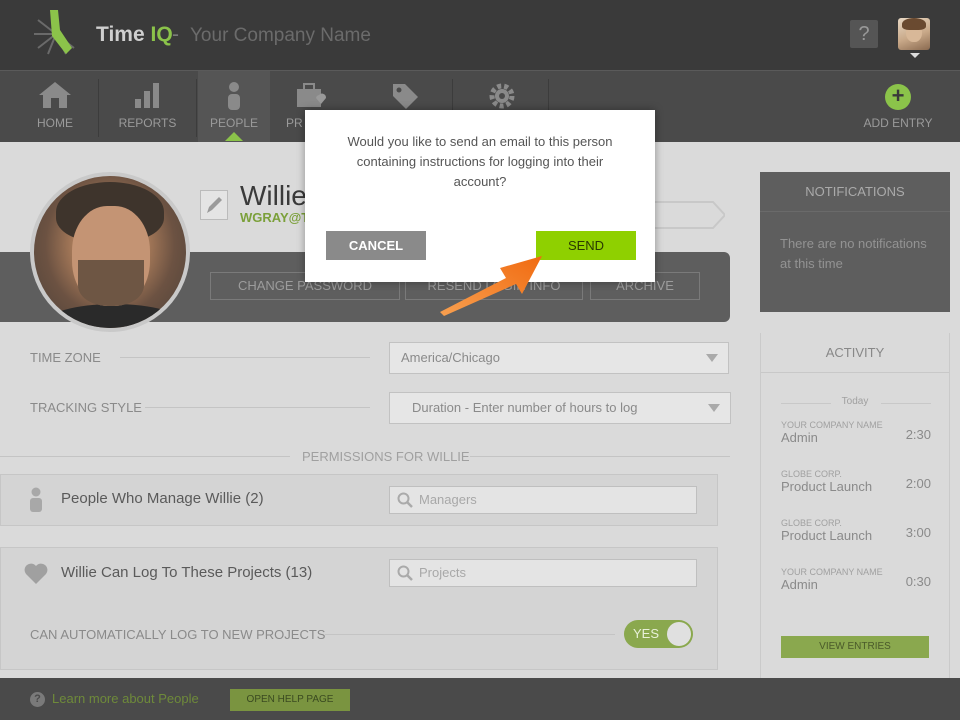 This screenshot has width=960, height=720. What do you see at coordinates (146, 95) in the screenshot?
I see `bar-chart-icon` at bounding box center [146, 95].